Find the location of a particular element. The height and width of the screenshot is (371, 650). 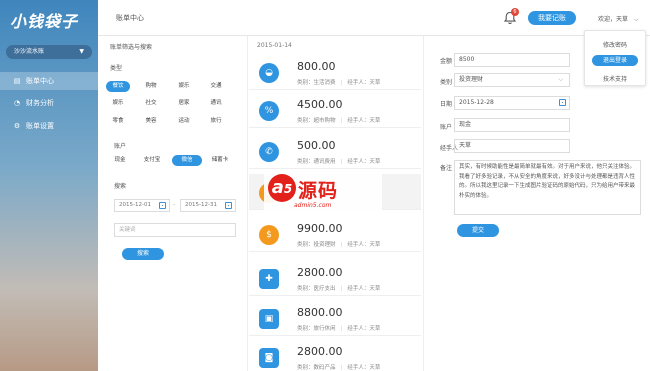

handler-input: 天草 is located at coordinates (512, 146).